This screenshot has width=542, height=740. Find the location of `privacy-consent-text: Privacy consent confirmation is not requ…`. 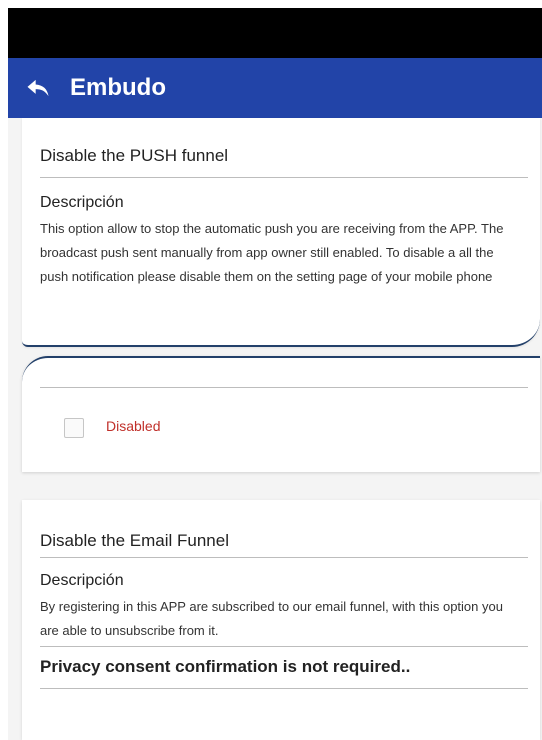

privacy-consent-text: Privacy consent confirmation is not requ… is located at coordinates (225, 666).